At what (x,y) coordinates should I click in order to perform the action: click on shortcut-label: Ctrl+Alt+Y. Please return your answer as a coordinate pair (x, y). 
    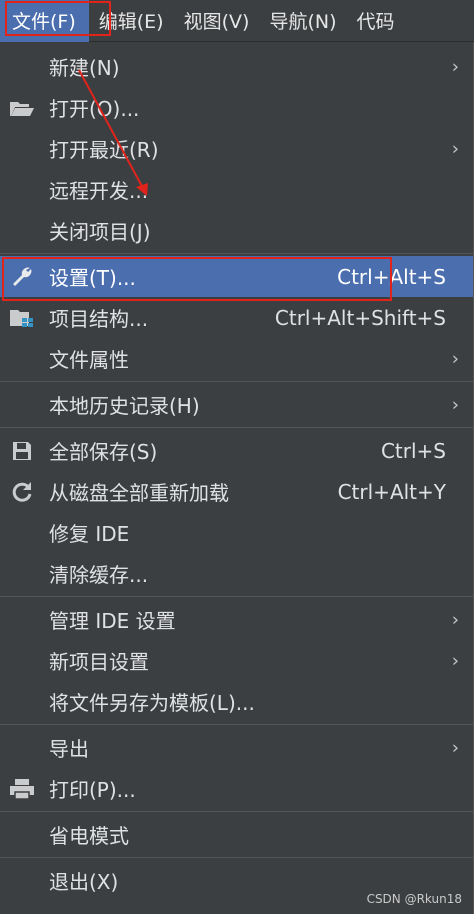
    Looking at the image, I should click on (391, 491).